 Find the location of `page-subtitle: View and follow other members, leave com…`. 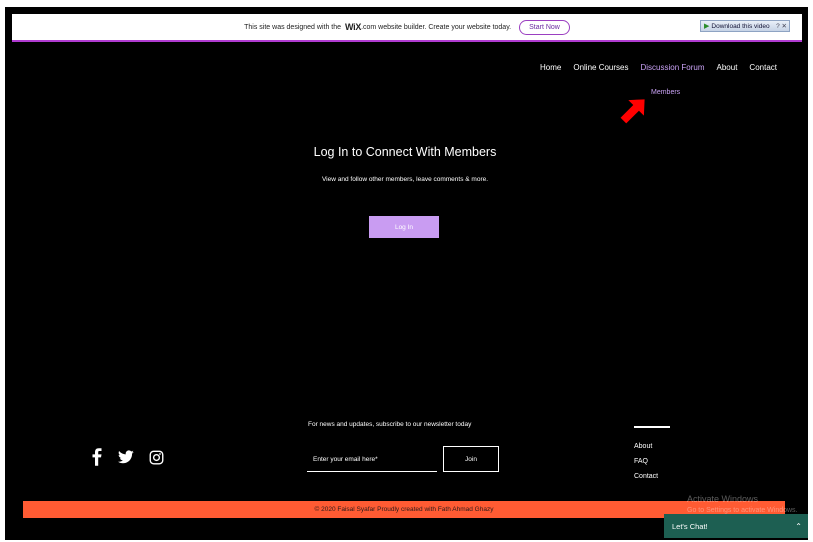

page-subtitle: View and follow other members, leave com… is located at coordinates (405, 179).